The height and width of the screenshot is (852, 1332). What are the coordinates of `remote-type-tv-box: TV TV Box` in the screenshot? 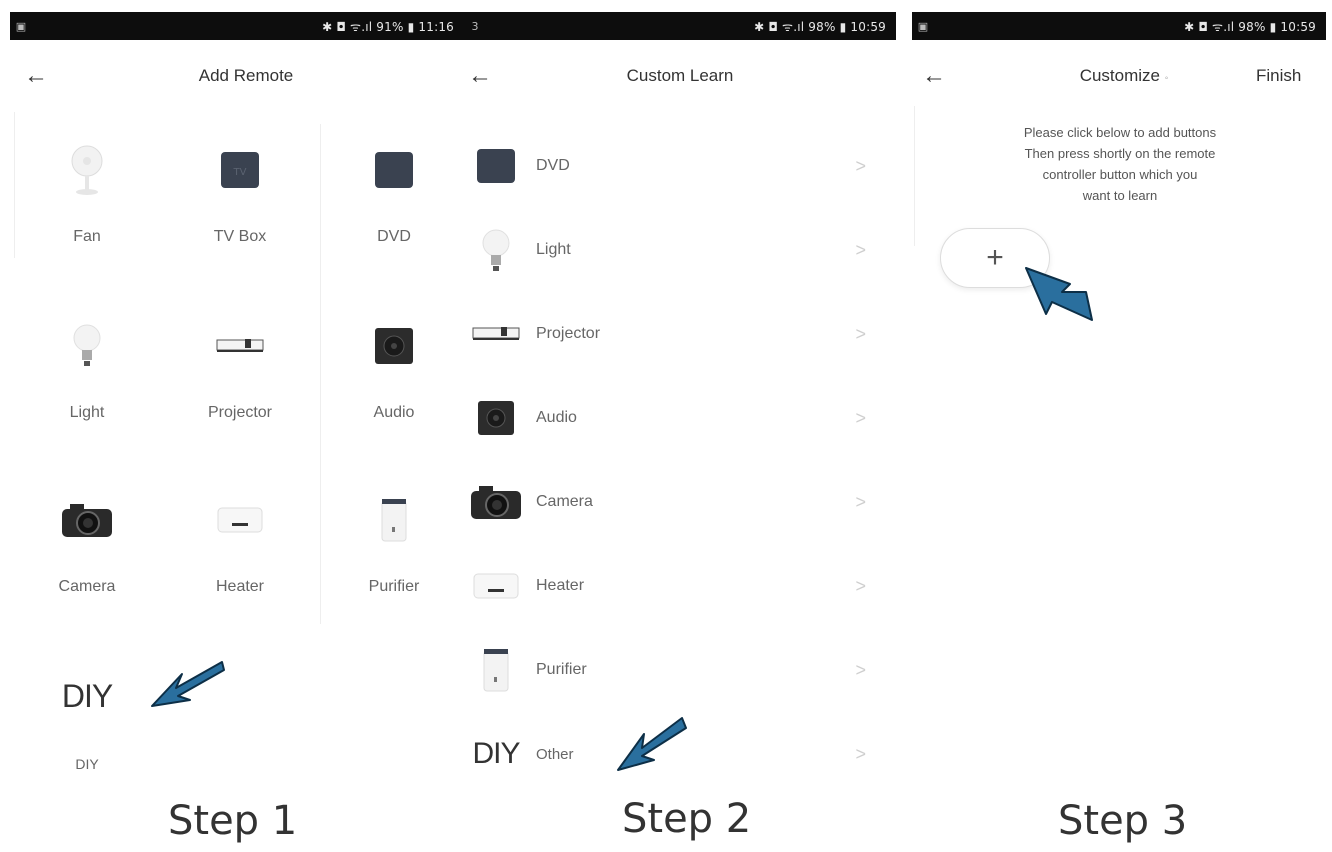 It's located at (240, 193).